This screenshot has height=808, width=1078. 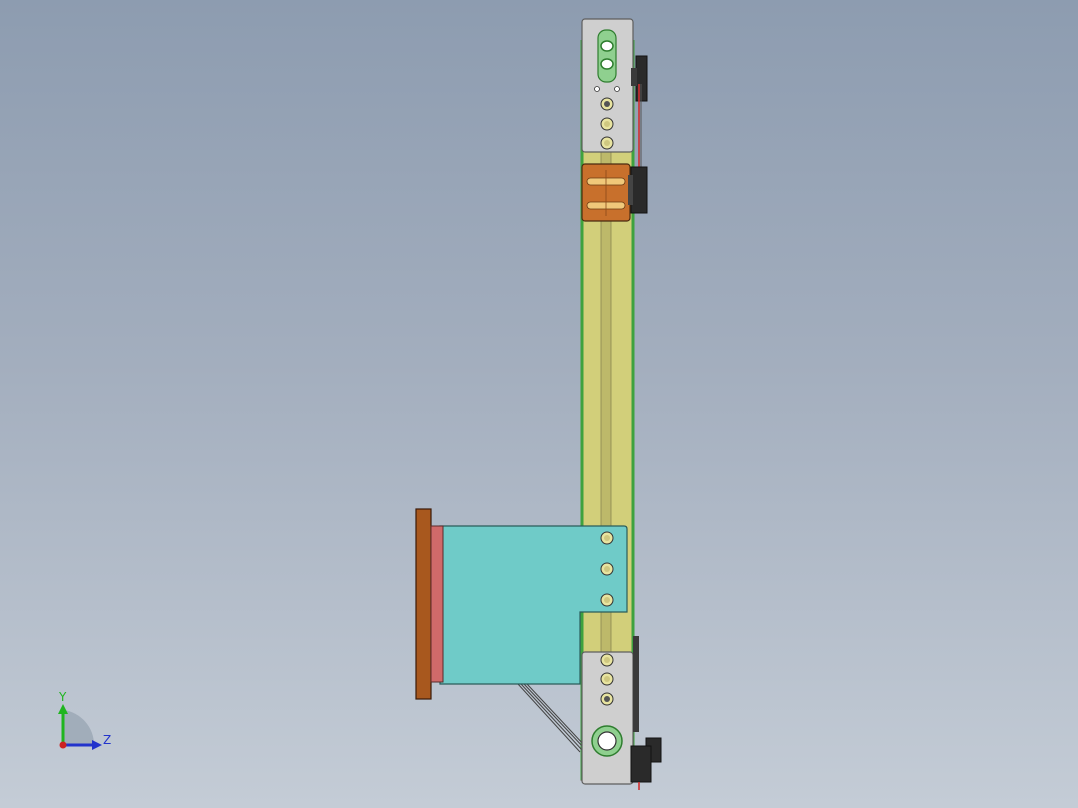 What do you see at coordinates (639, 190) in the screenshot?
I see `carriage-sensor` at bounding box center [639, 190].